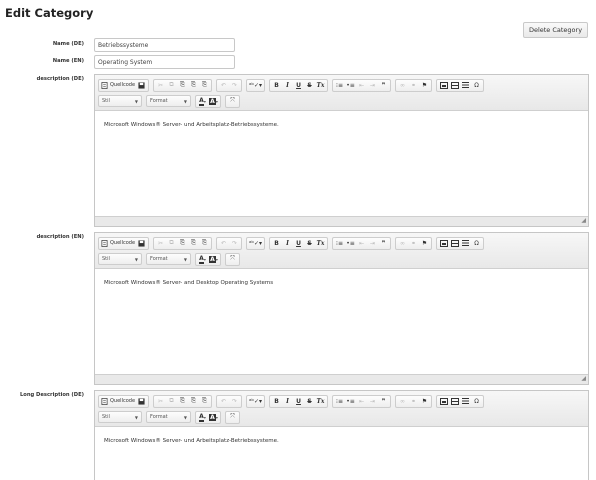 This screenshot has height=480, width=596. Describe the element at coordinates (164, 45) in the screenshot. I see `name-de-input` at that location.